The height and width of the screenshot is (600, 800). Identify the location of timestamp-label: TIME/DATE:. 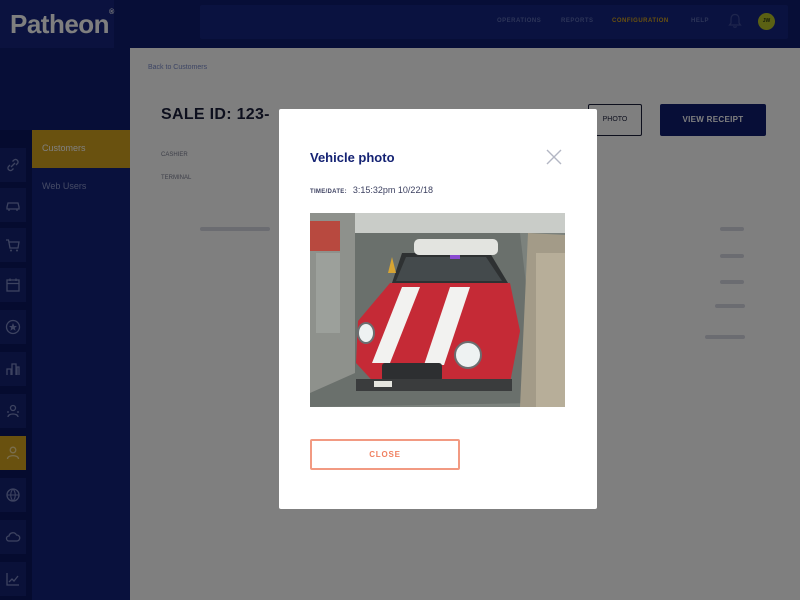
(328, 192).